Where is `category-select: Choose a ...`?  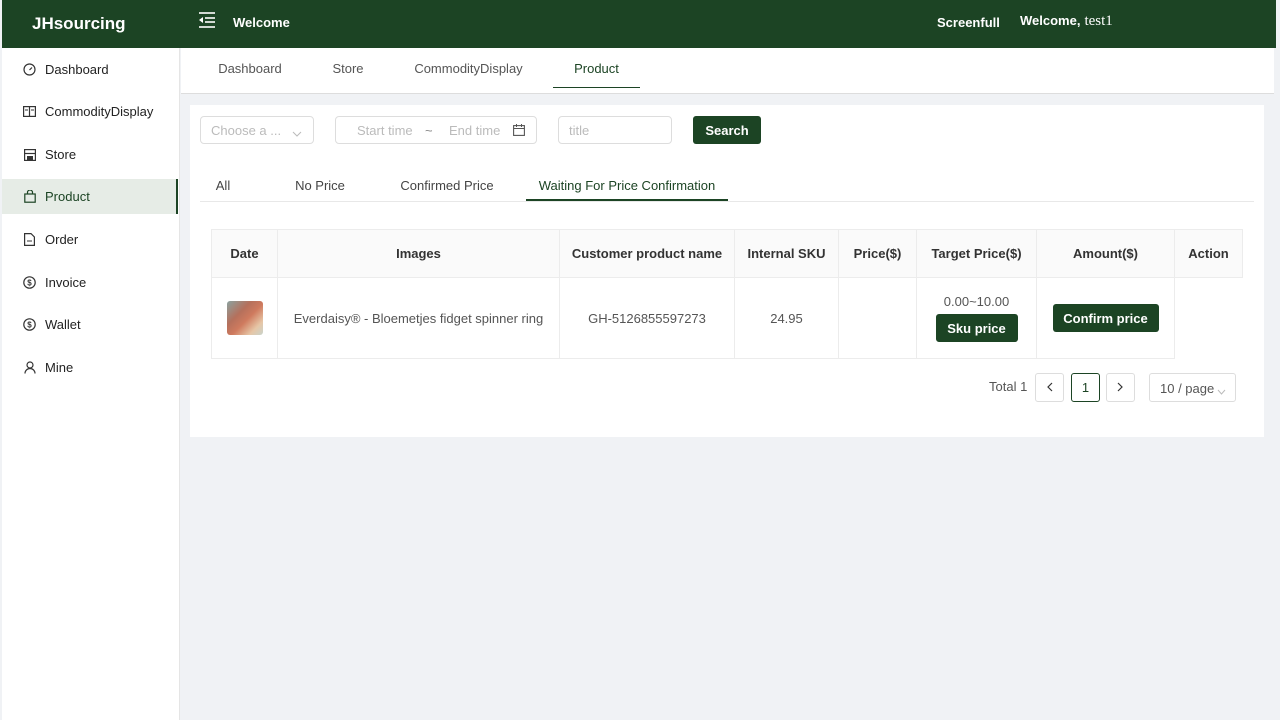
category-select: Choose a ... is located at coordinates (257, 130).